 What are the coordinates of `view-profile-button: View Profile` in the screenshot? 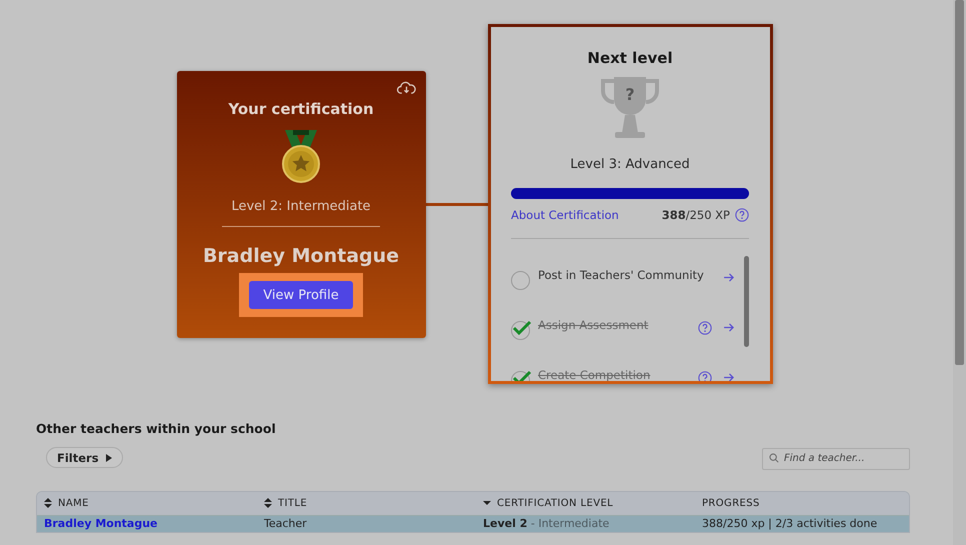 It's located at (301, 295).